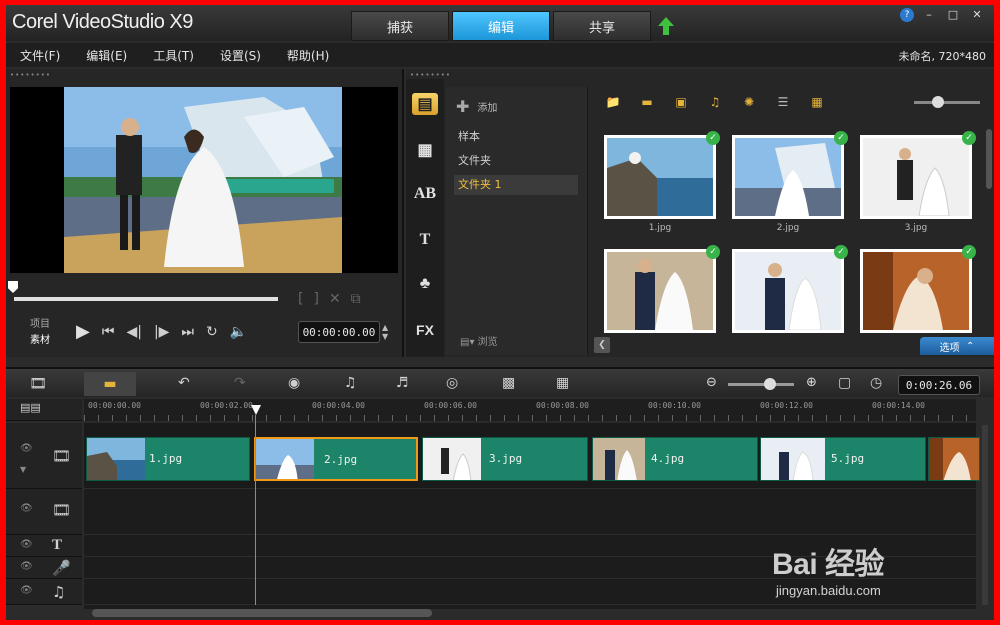 The image size is (1000, 625). Describe the element at coordinates (44, 592) in the screenshot. I see `music-track-head: 👁 ♫` at that location.